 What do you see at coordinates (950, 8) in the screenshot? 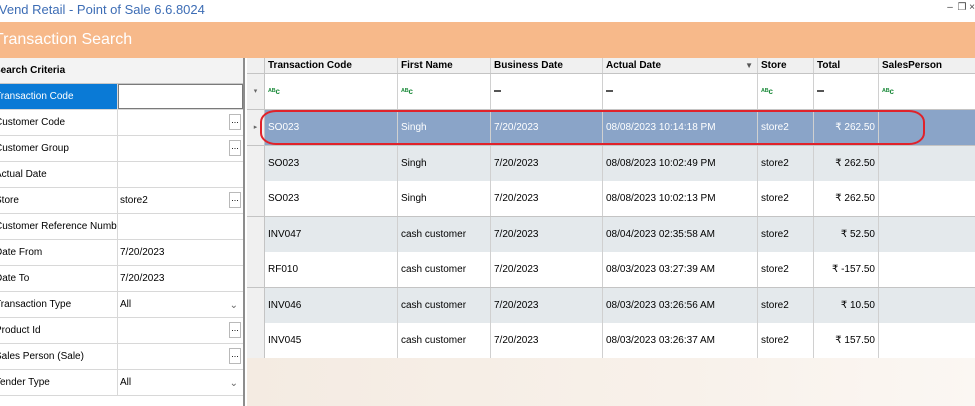
I see `minimize-icon: –` at bounding box center [950, 8].